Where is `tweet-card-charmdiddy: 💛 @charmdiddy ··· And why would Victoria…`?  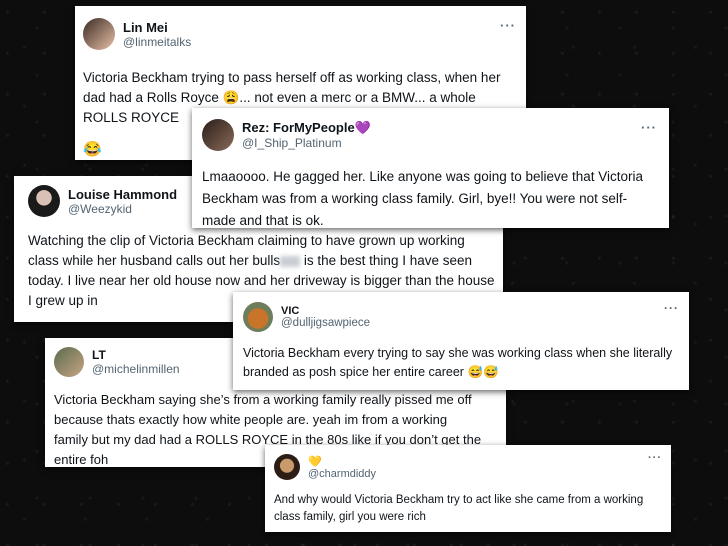
tweet-card-charmdiddy: 💛 @charmdiddy ··· And why would Victoria… is located at coordinates (468, 488).